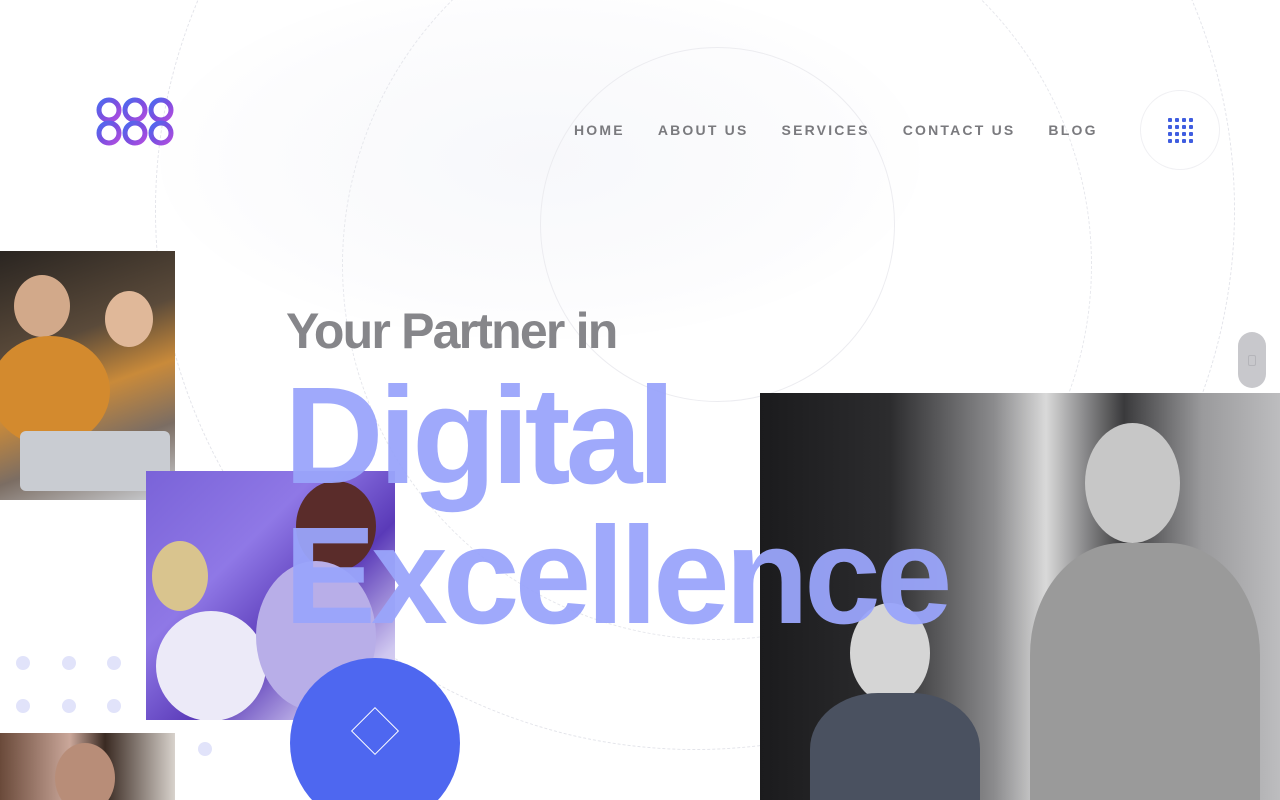  What do you see at coordinates (480, 436) in the screenshot?
I see `hero-title-line-1: Digital` at bounding box center [480, 436].